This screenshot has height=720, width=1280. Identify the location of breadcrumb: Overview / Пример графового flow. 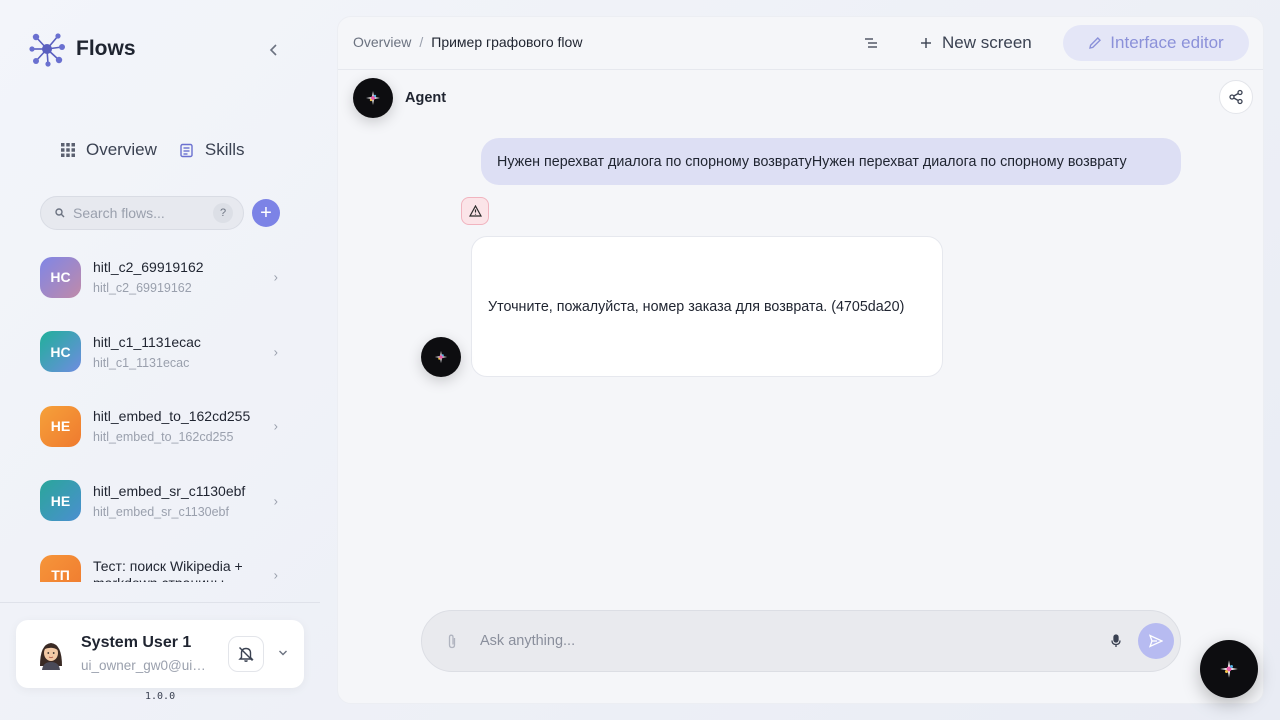
(467, 42).